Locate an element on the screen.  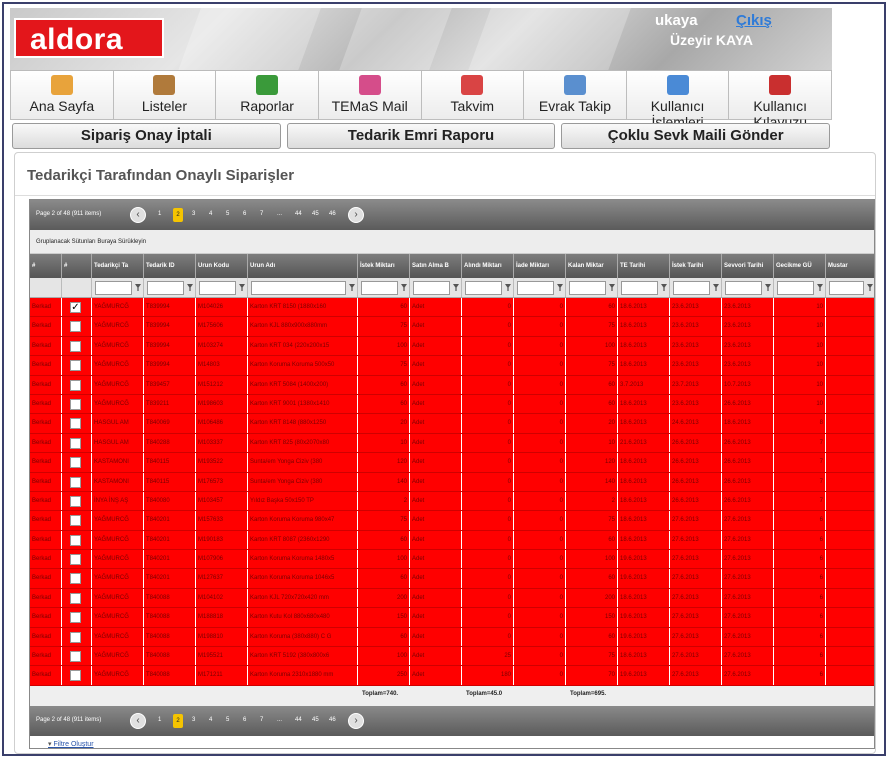
column-header: İstek Tarihi is located at coordinates (696, 266).